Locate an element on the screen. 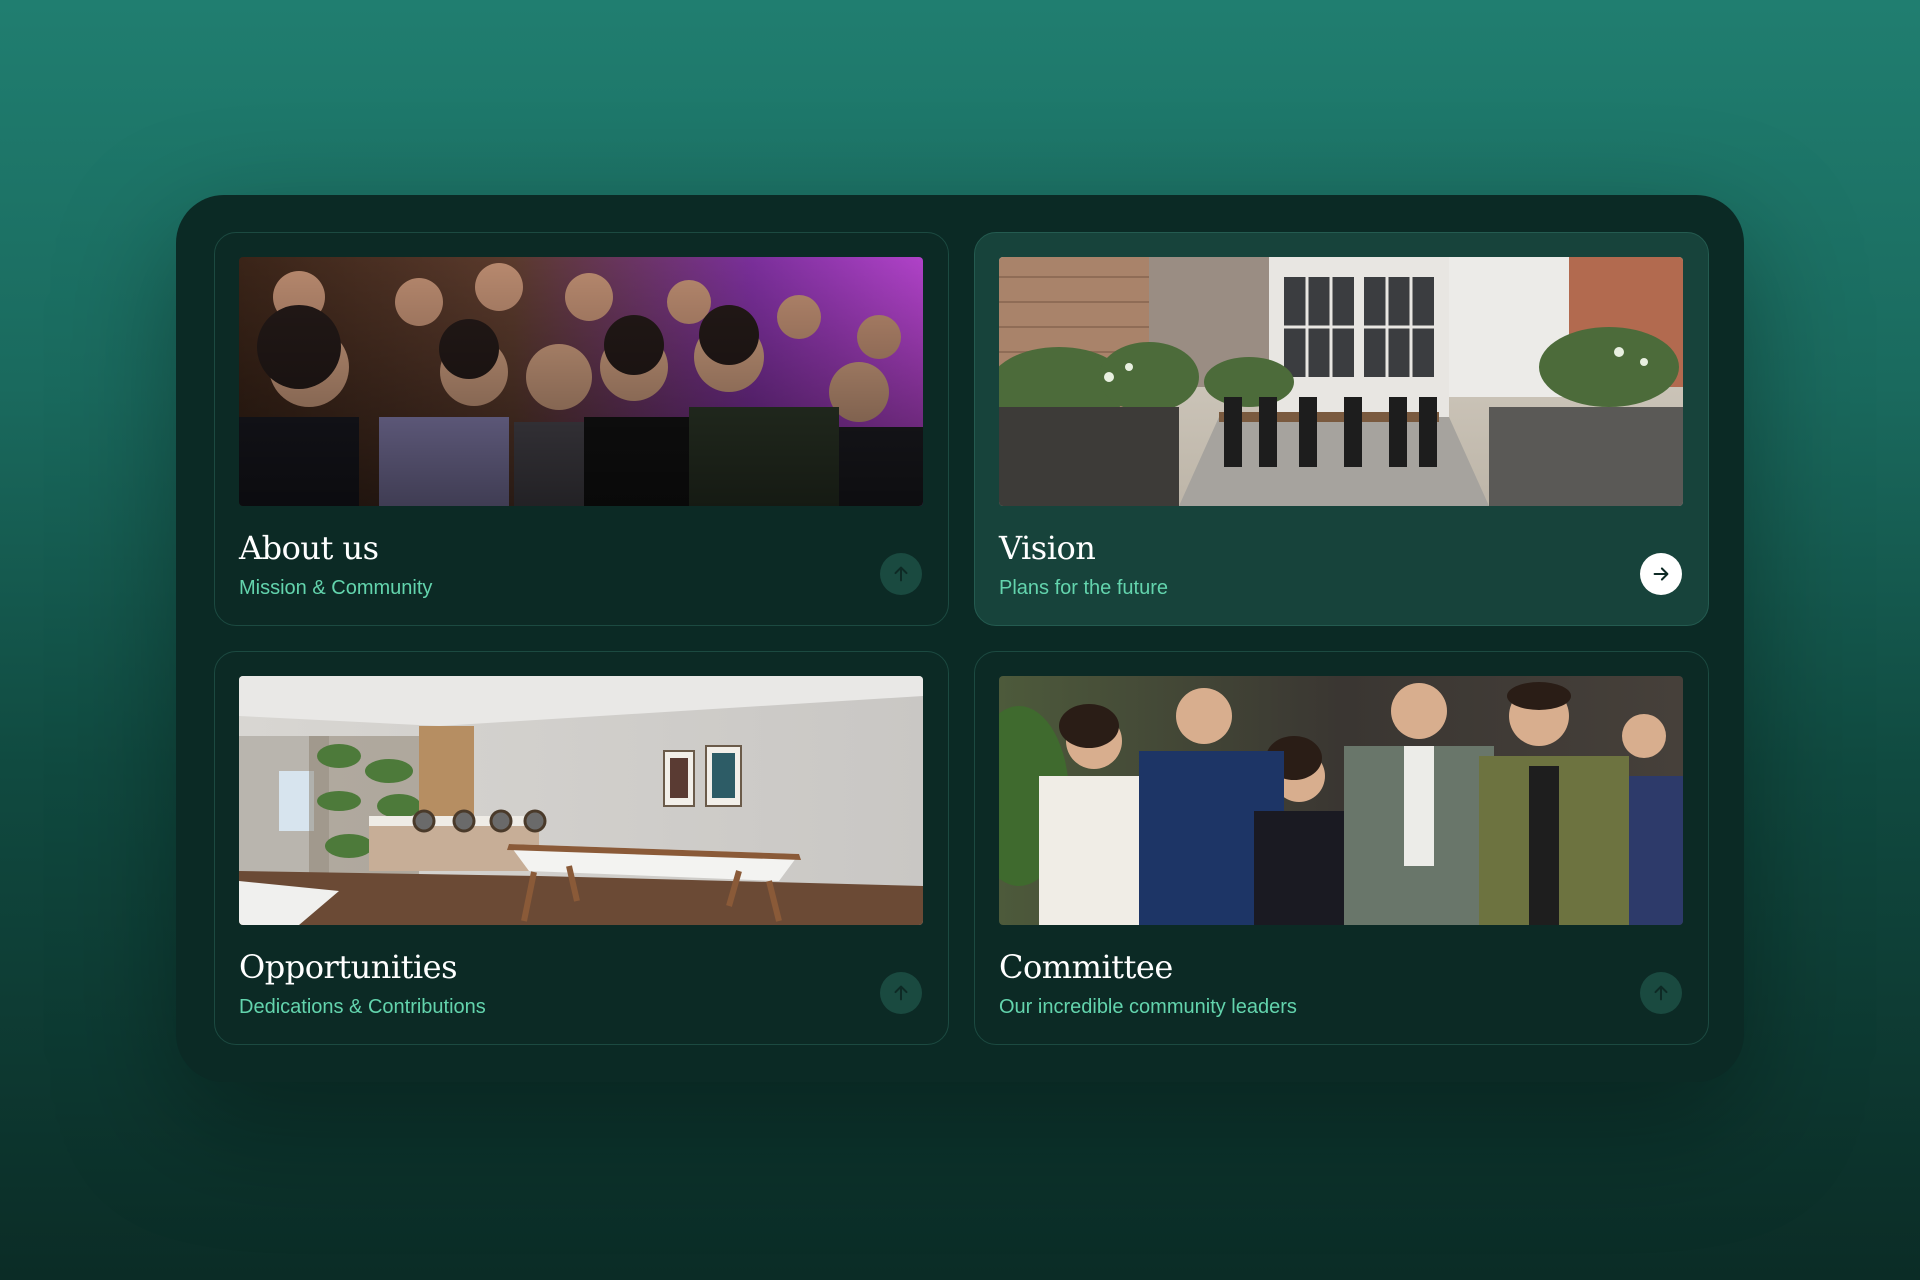 This screenshot has height=1280, width=1920. open-opportunities-button is located at coordinates (901, 993).